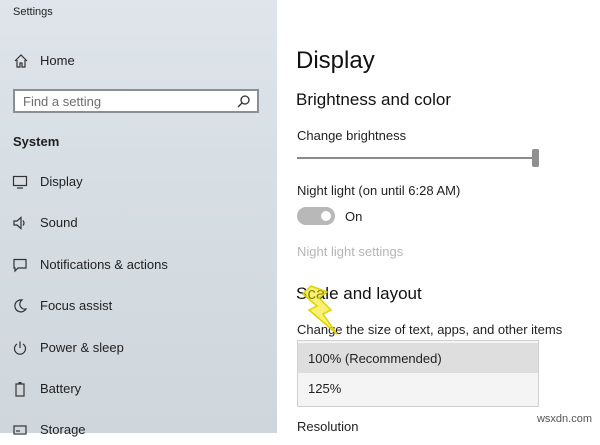 The width and height of the screenshot is (600, 445). What do you see at coordinates (138, 223) in the screenshot?
I see `sidebar-item-sound: Sound` at bounding box center [138, 223].